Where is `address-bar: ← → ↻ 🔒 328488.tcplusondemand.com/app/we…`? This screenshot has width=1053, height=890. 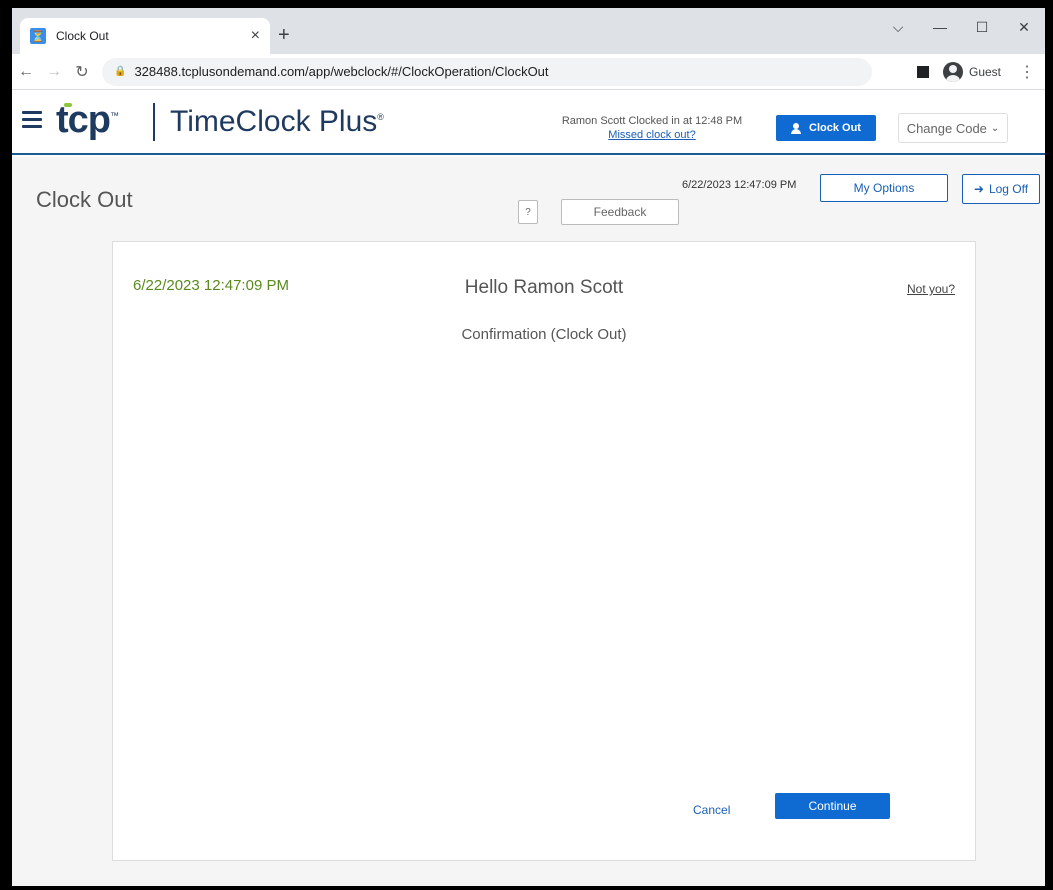
address-bar: ← → ↻ 🔒 328488.tcplusondemand.com/app/we… is located at coordinates (528, 72).